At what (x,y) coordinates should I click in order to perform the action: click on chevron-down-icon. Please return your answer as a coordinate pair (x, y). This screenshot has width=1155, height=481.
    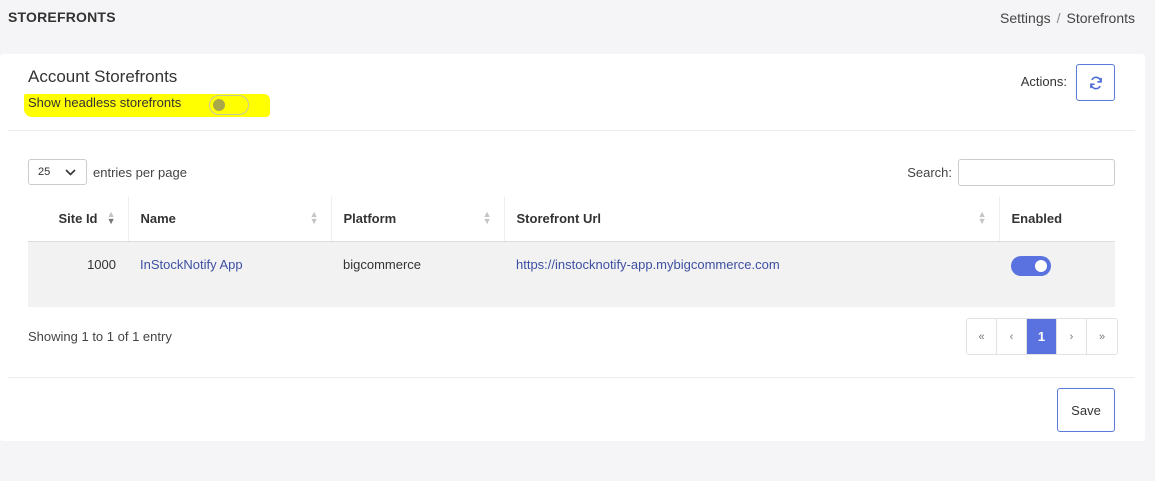
    Looking at the image, I should click on (70, 172).